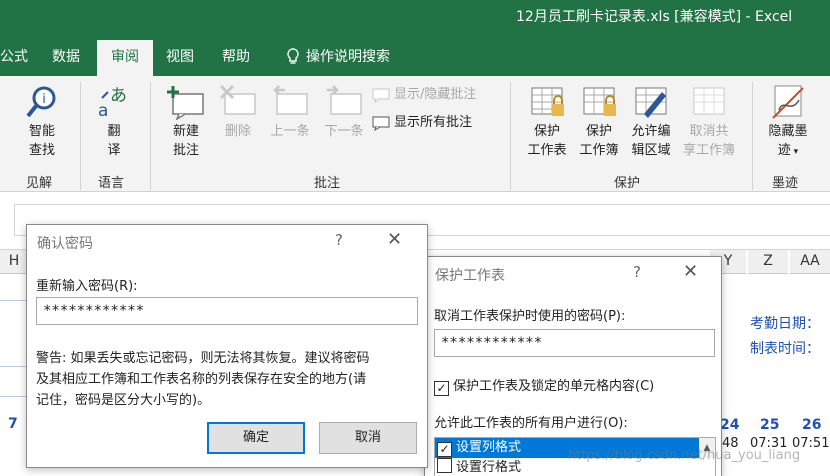  Describe the element at coordinates (186, 122) in the screenshot. I see `new-comment-button: 新建 批注` at that location.